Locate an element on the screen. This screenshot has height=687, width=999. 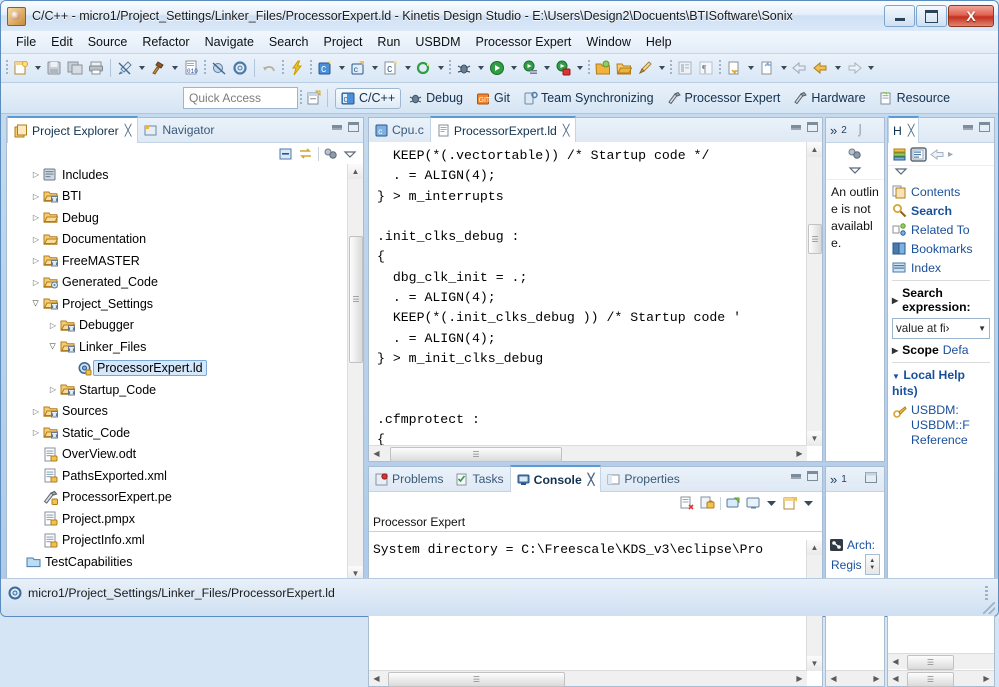
tree-item-processorexpert-ld: ProcessorExpert.ld is located at coordinates (177, 369).